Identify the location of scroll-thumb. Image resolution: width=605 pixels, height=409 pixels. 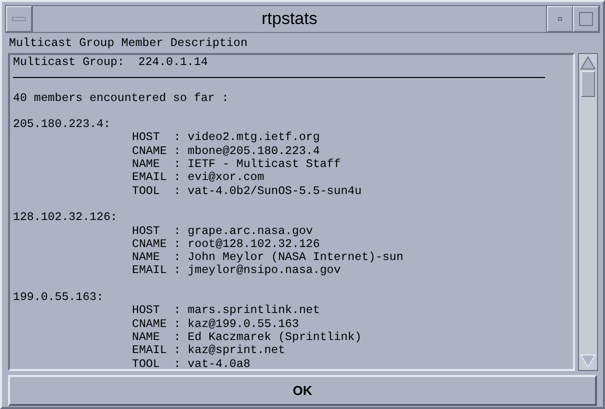
(588, 84).